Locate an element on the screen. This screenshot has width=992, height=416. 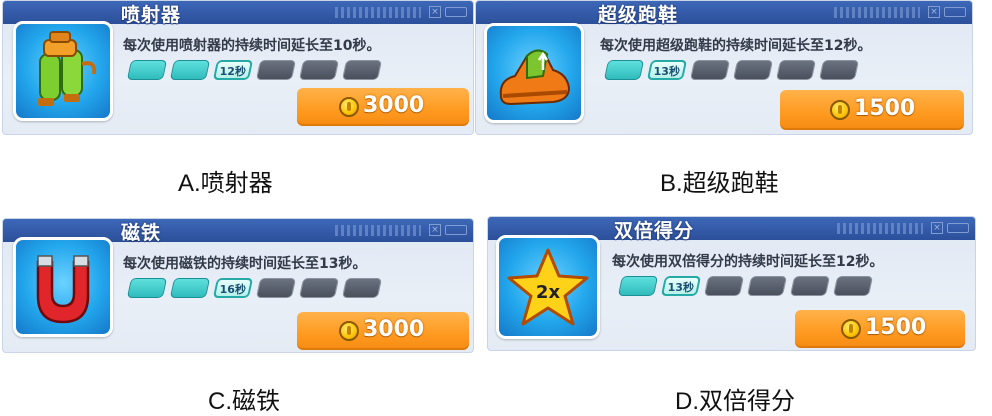
level-segment-next: 16秒 is located at coordinates (233, 288).